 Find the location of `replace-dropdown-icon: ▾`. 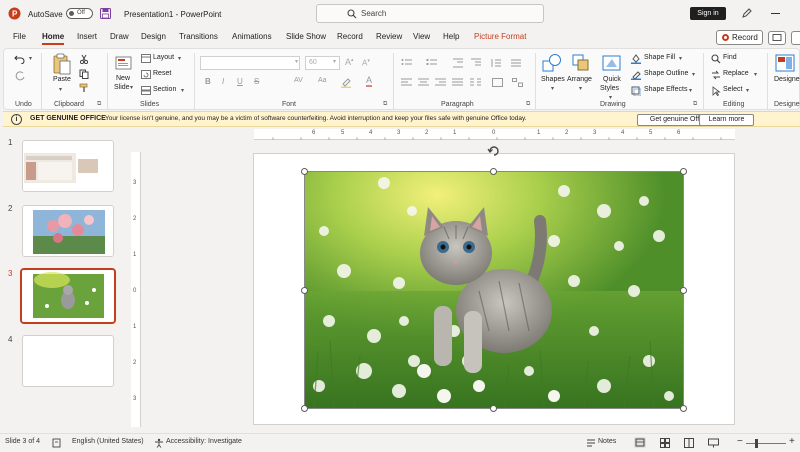

replace-dropdown-icon: ▾ is located at coordinates (755, 74).